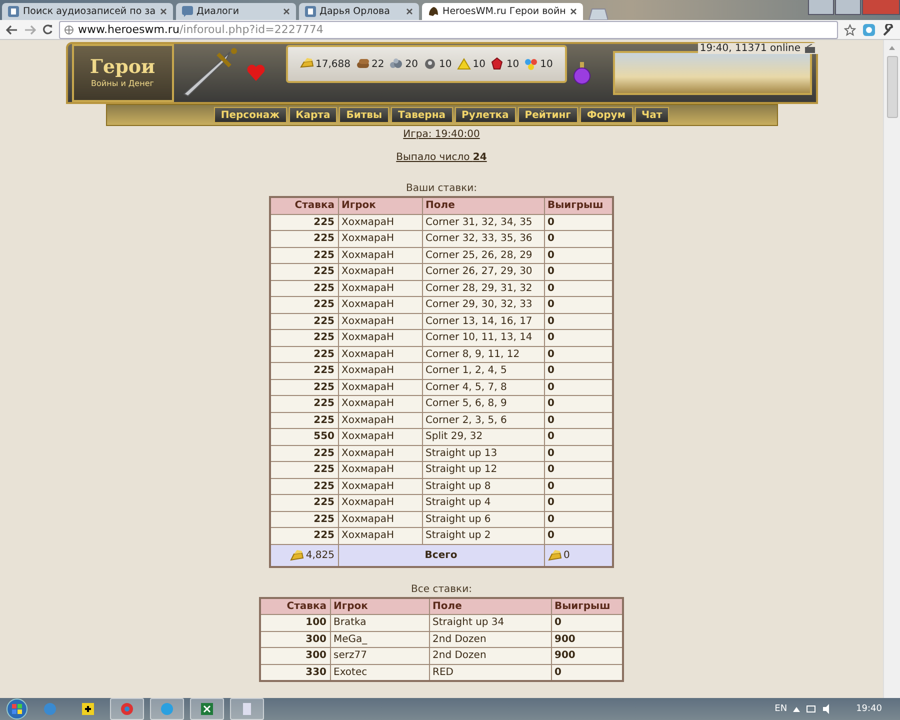 The width and height of the screenshot is (900, 720). Describe the element at coordinates (187, 11) in the screenshot. I see `chat-icon` at that location.